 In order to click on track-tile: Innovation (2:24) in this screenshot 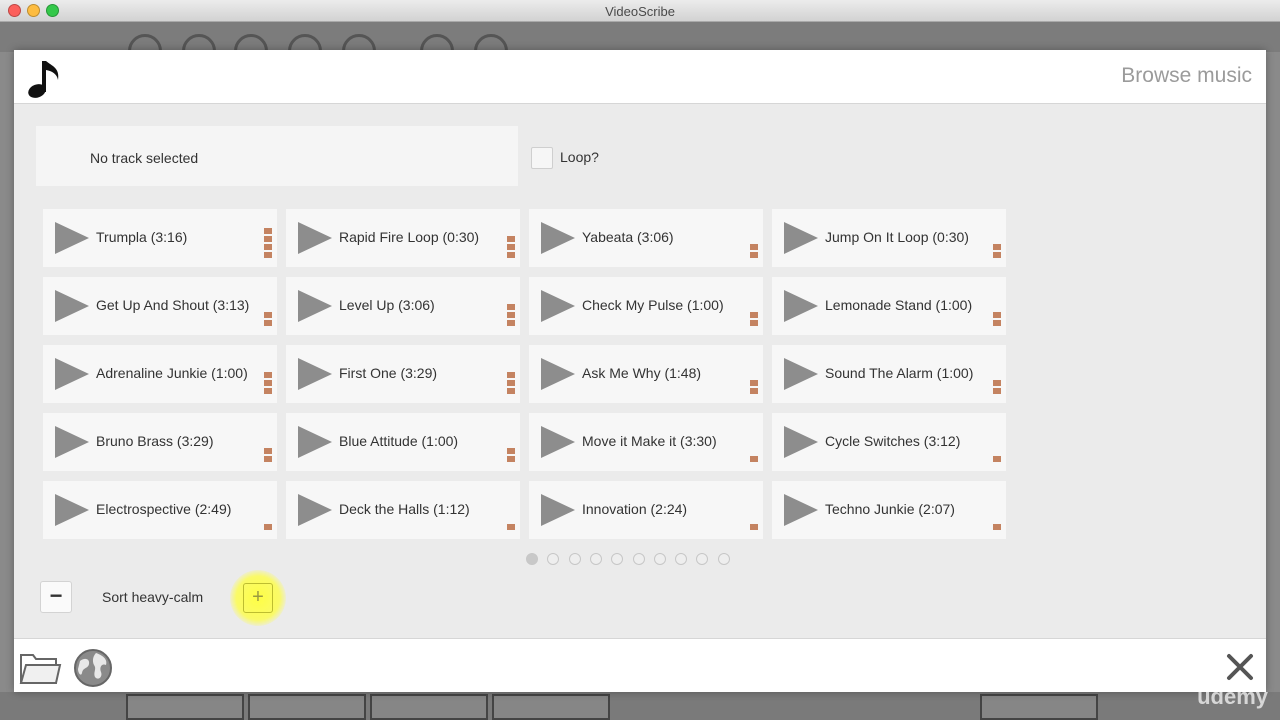, I will do `click(646, 510)`.